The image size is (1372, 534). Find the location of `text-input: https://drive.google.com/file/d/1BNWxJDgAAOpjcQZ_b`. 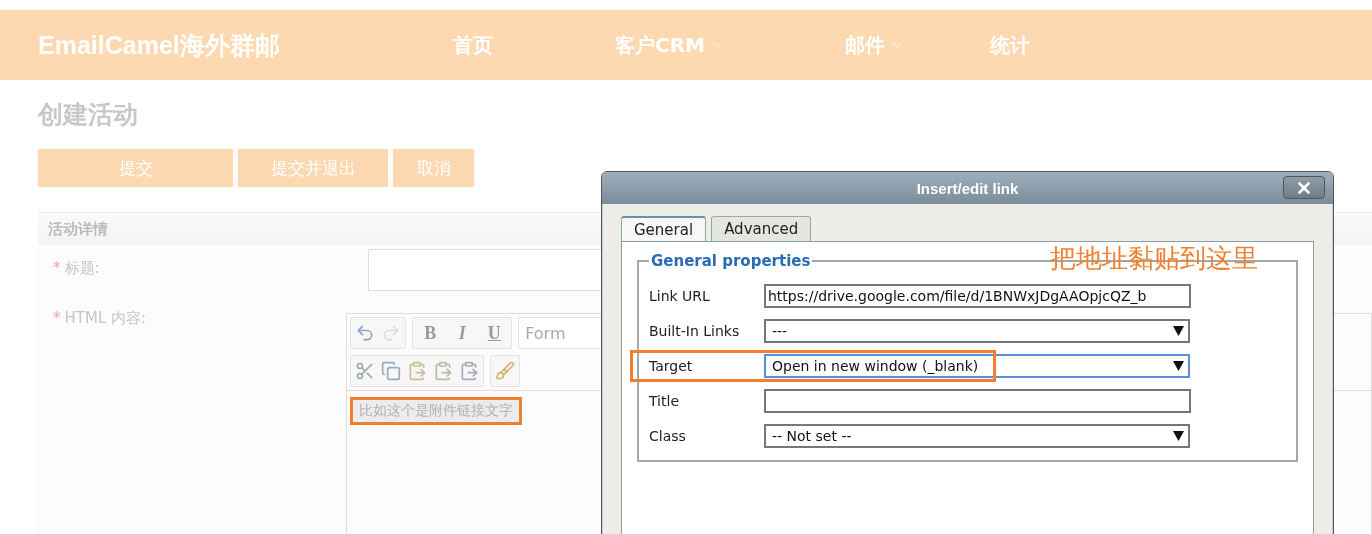

text-input: https://drive.google.com/file/d/1BNWxJDgAAOpjcQZ_b is located at coordinates (977, 295).